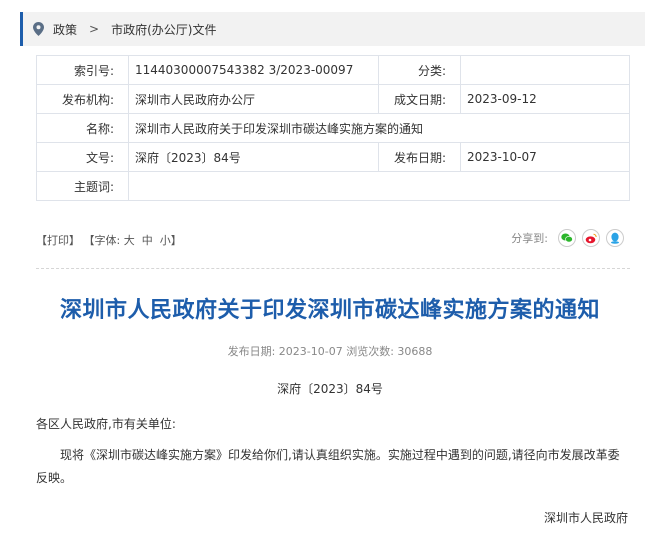 Image resolution: width=660 pixels, height=538 pixels. What do you see at coordinates (82, 157) in the screenshot?
I see `doc-number-label: 文号:` at bounding box center [82, 157].